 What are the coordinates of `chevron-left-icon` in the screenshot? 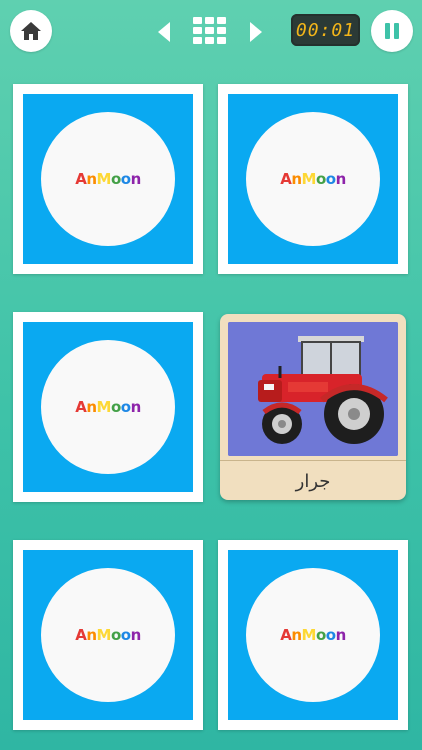 It's located at (164, 32).